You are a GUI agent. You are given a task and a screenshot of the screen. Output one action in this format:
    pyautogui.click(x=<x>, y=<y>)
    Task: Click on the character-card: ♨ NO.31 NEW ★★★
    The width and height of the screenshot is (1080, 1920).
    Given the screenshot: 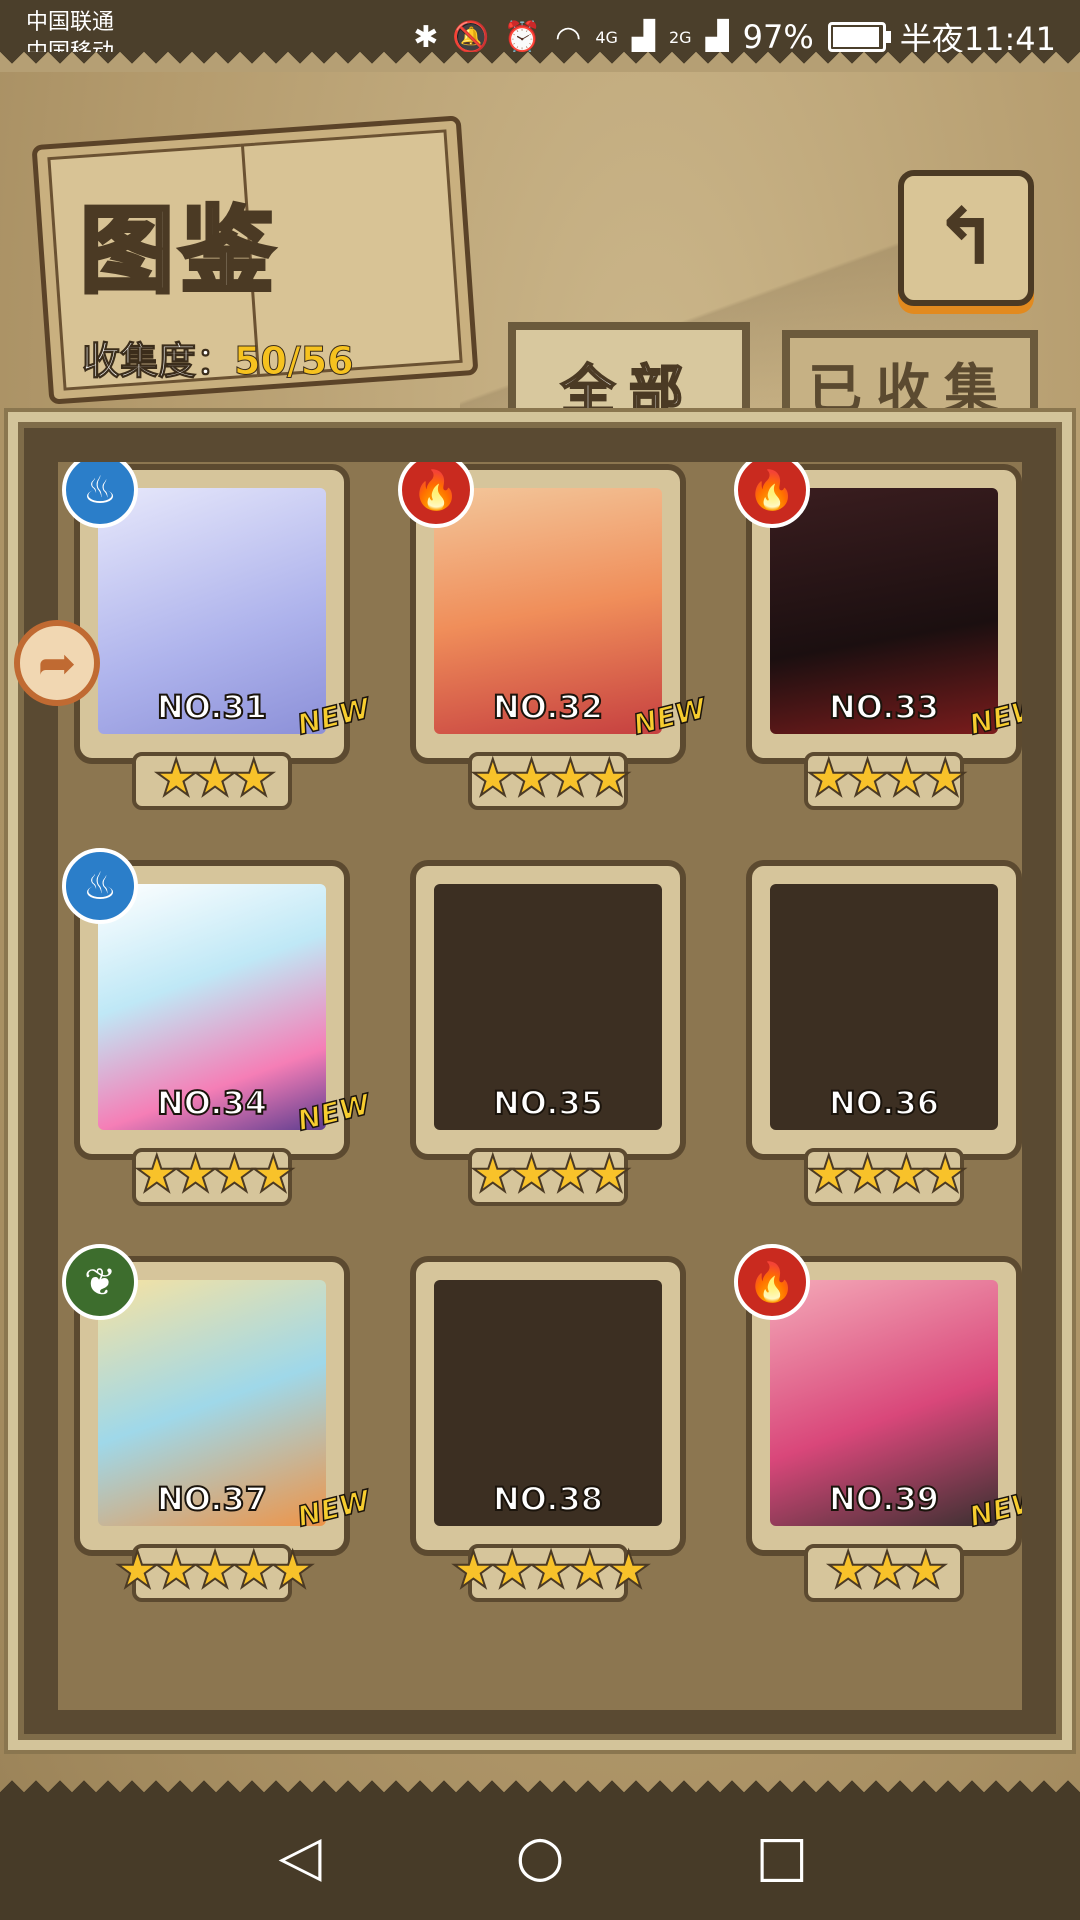 What is the action you would take?
    pyautogui.click(x=218, y=636)
    